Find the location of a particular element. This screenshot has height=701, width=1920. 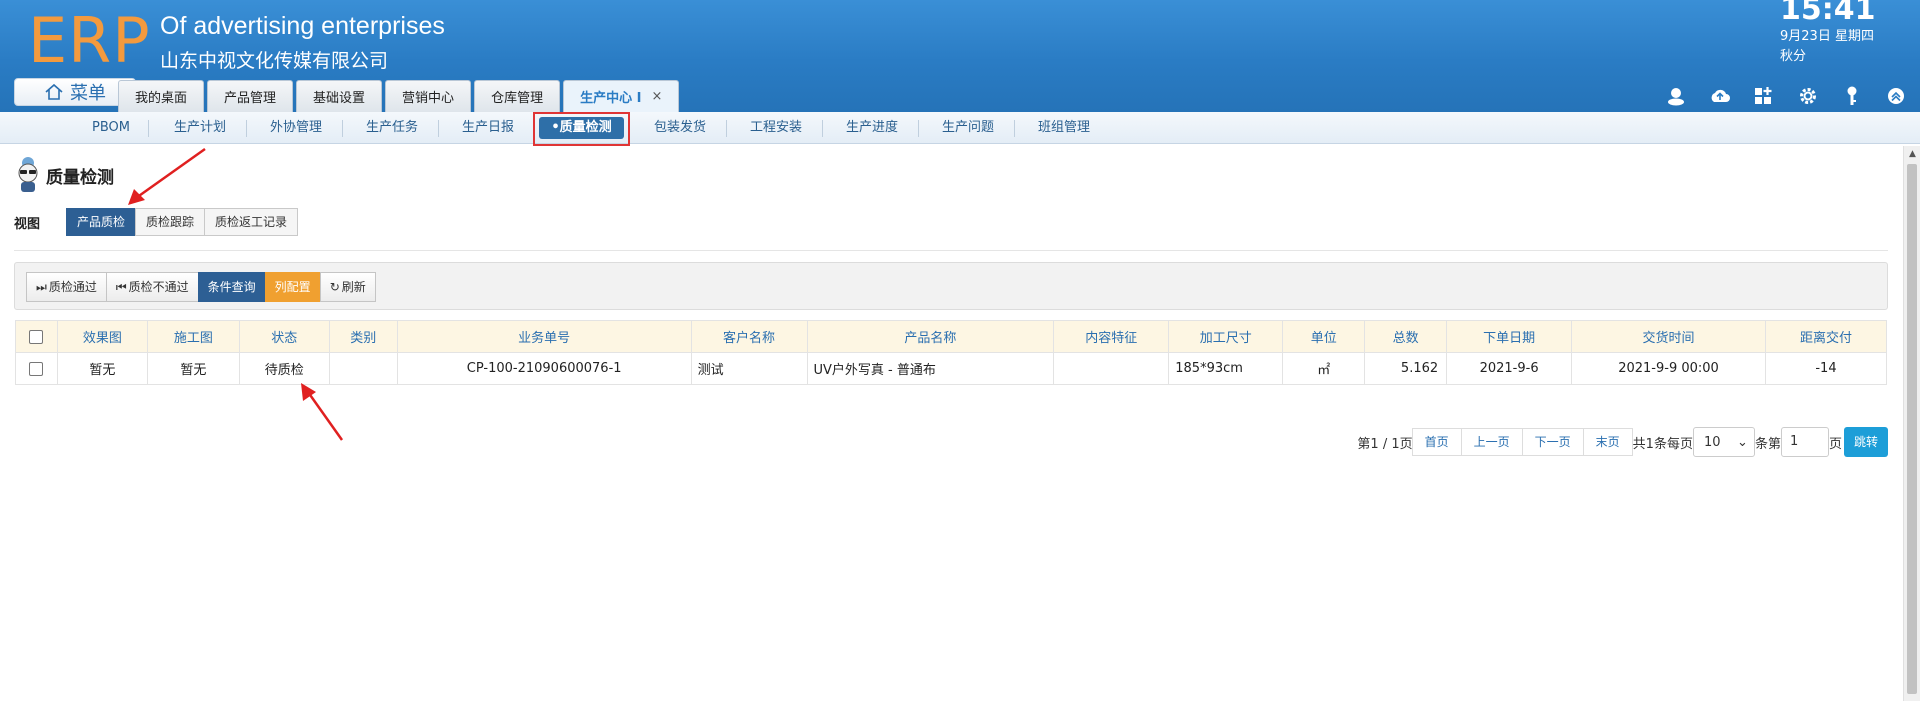

construction-image-cell: 暂无 is located at coordinates (193, 368).